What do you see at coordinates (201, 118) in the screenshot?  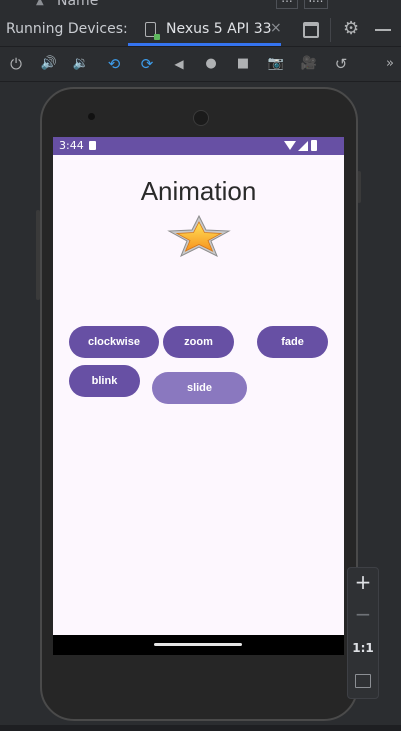 I see `speaker-icon` at bounding box center [201, 118].